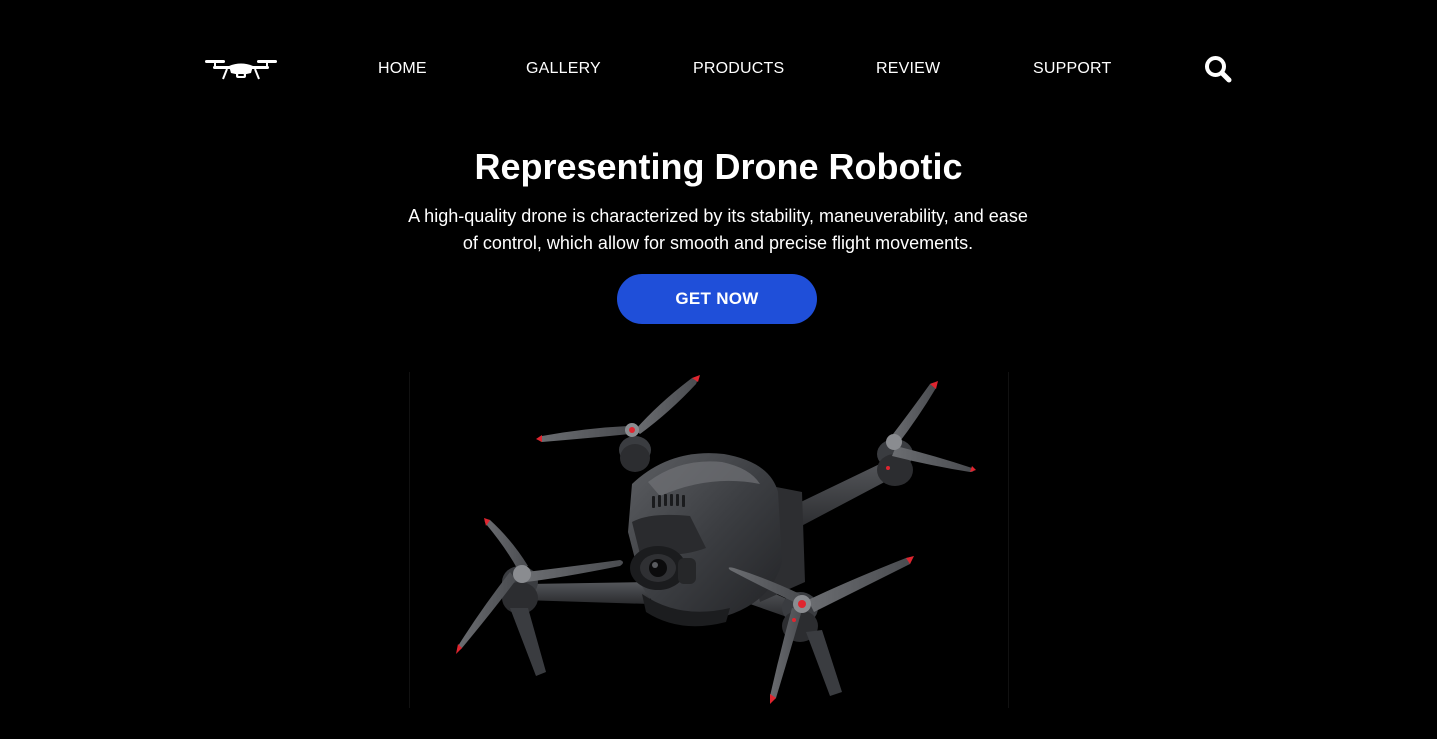  Describe the element at coordinates (1218, 69) in the screenshot. I see `search-icon` at that location.